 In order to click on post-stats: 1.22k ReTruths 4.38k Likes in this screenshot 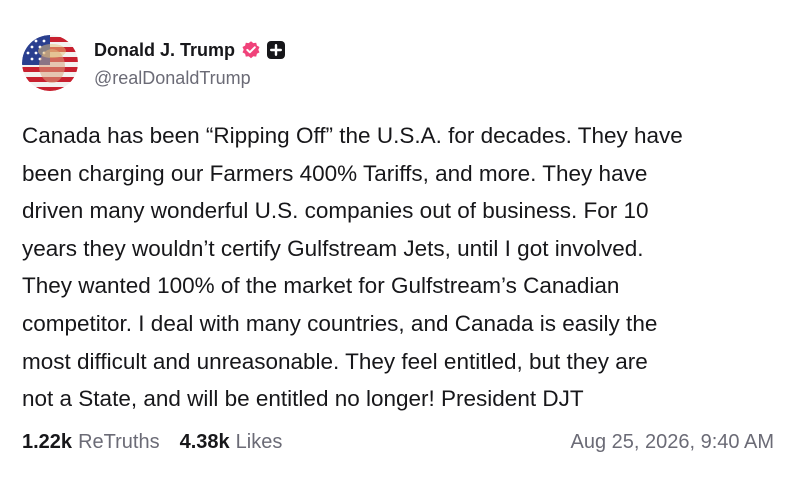, I will do `click(152, 442)`.